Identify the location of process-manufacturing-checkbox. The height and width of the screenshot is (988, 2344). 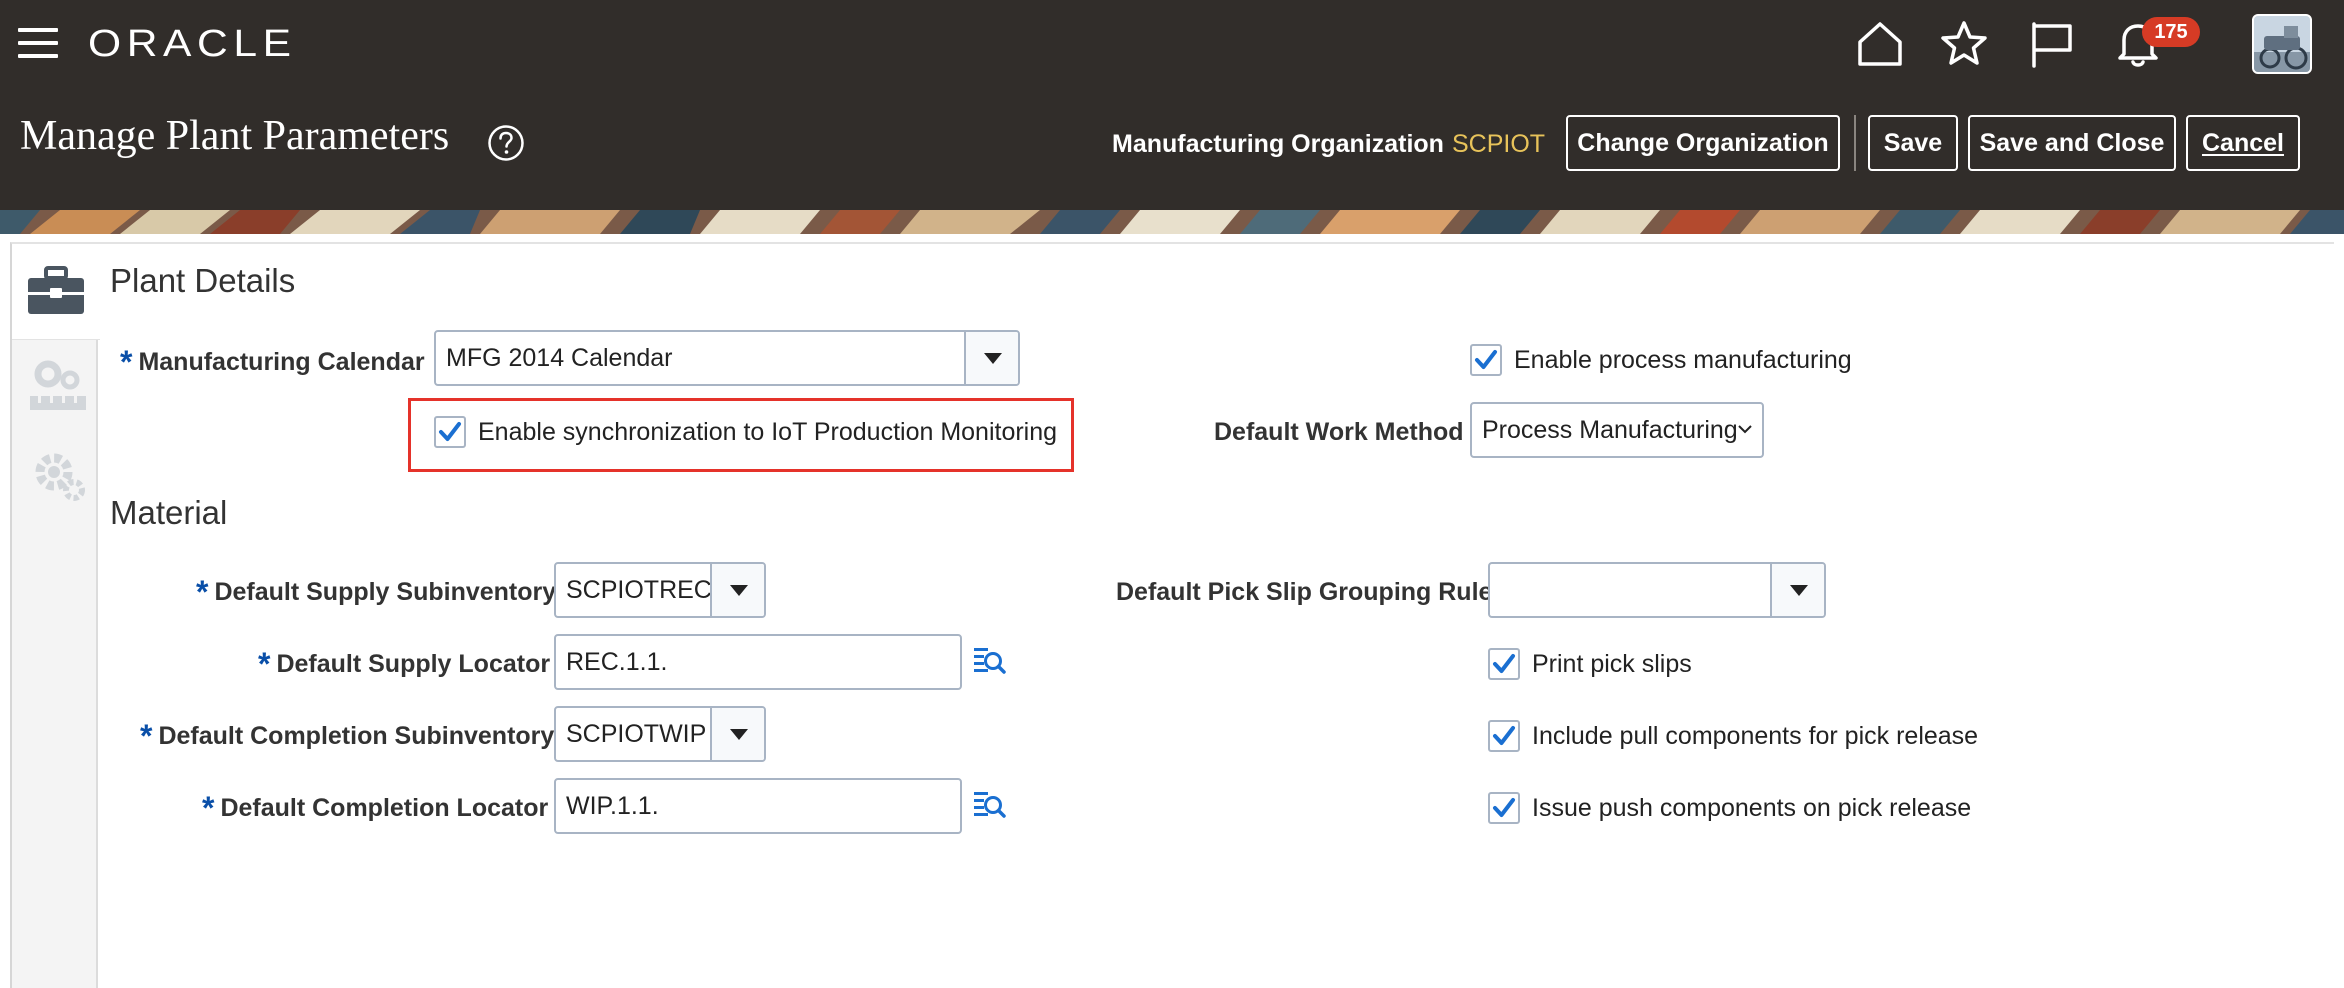
(1486, 360).